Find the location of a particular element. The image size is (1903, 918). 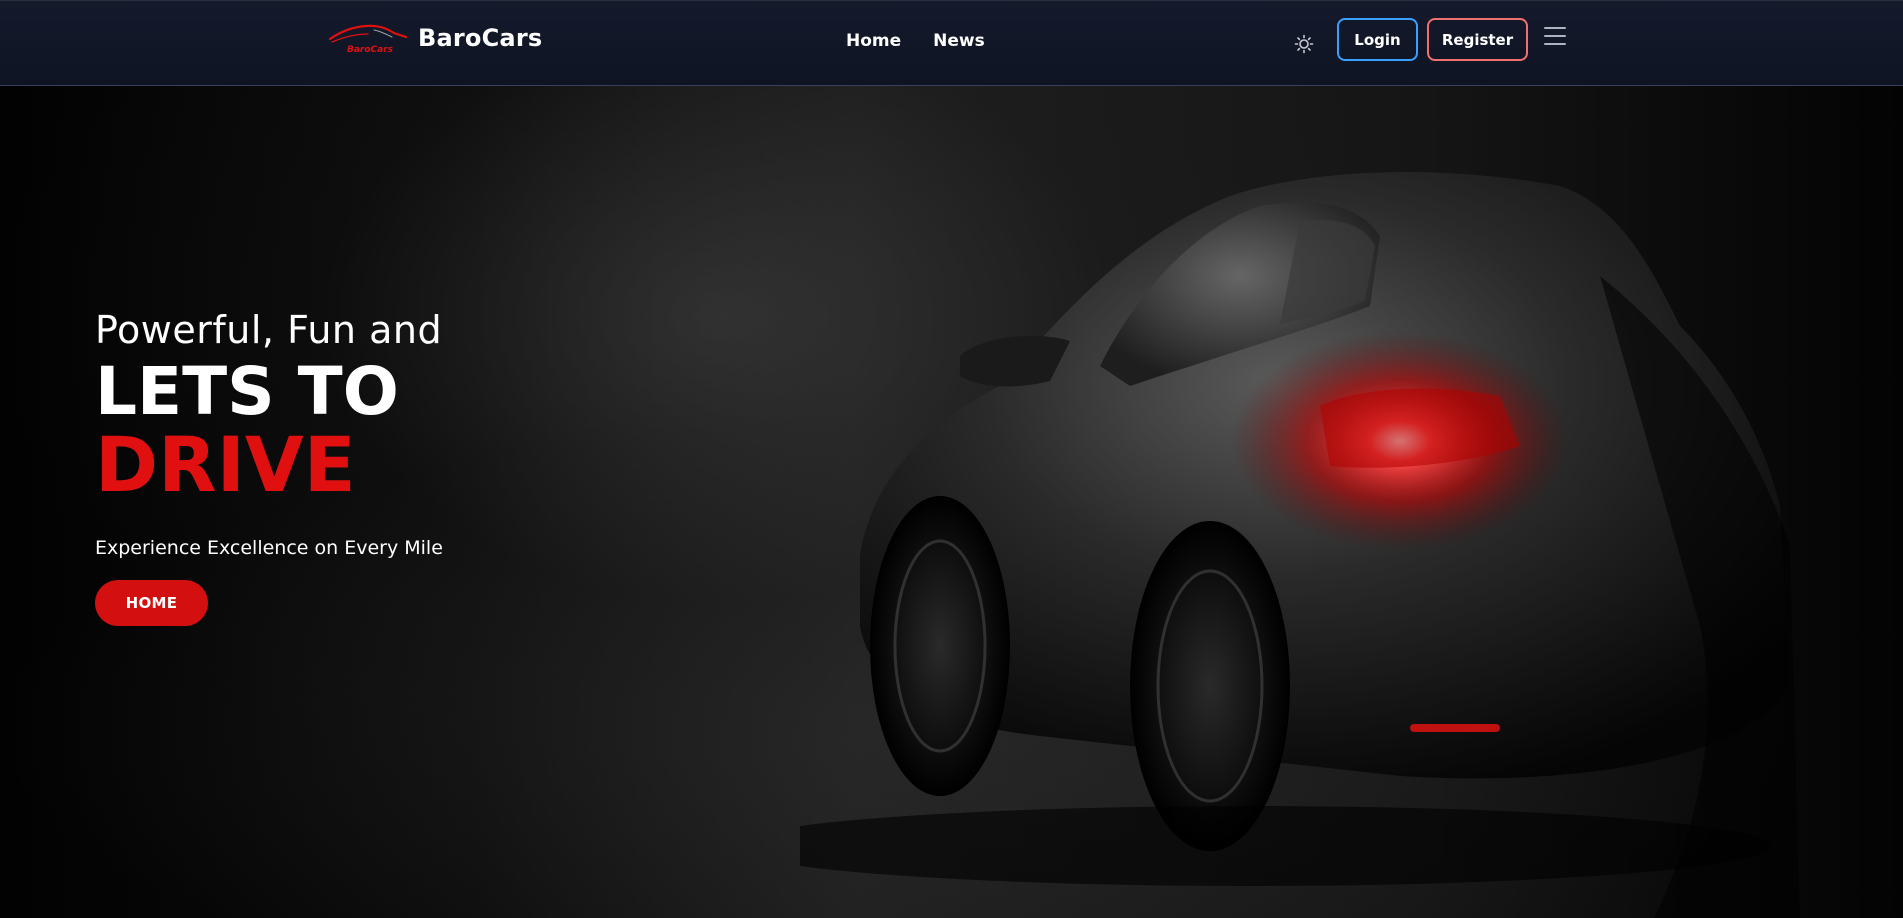

register-button: Register is located at coordinates (1477, 39).